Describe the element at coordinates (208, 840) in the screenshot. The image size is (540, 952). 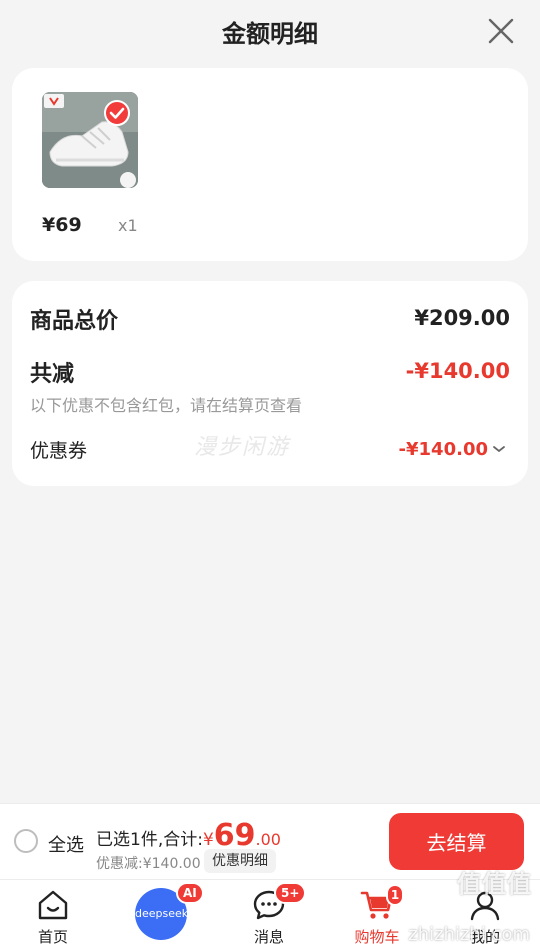
I see `sum-currency: ¥` at that location.